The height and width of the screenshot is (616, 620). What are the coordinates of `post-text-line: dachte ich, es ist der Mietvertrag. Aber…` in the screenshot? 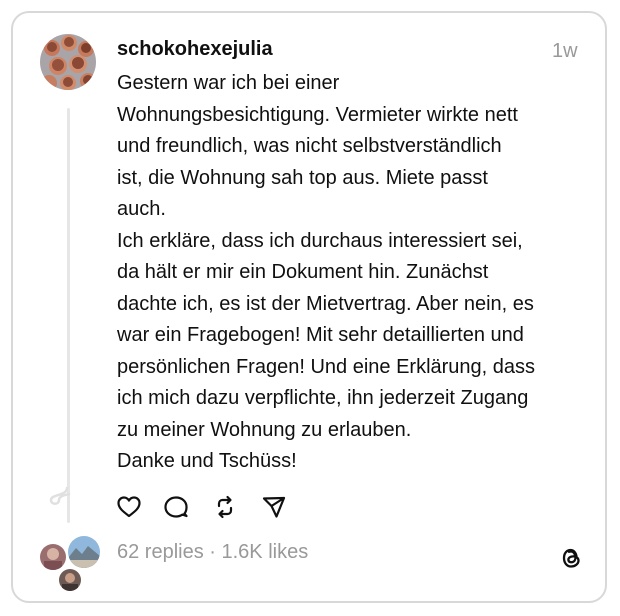 It's located at (325, 303).